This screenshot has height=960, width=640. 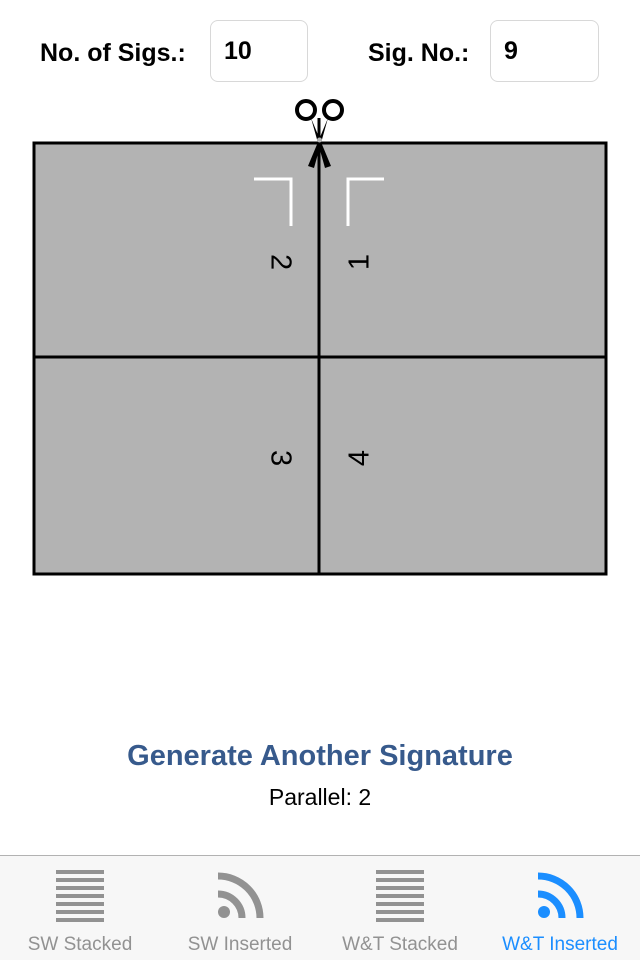 What do you see at coordinates (544, 51) in the screenshot?
I see `sig-no-input` at bounding box center [544, 51].